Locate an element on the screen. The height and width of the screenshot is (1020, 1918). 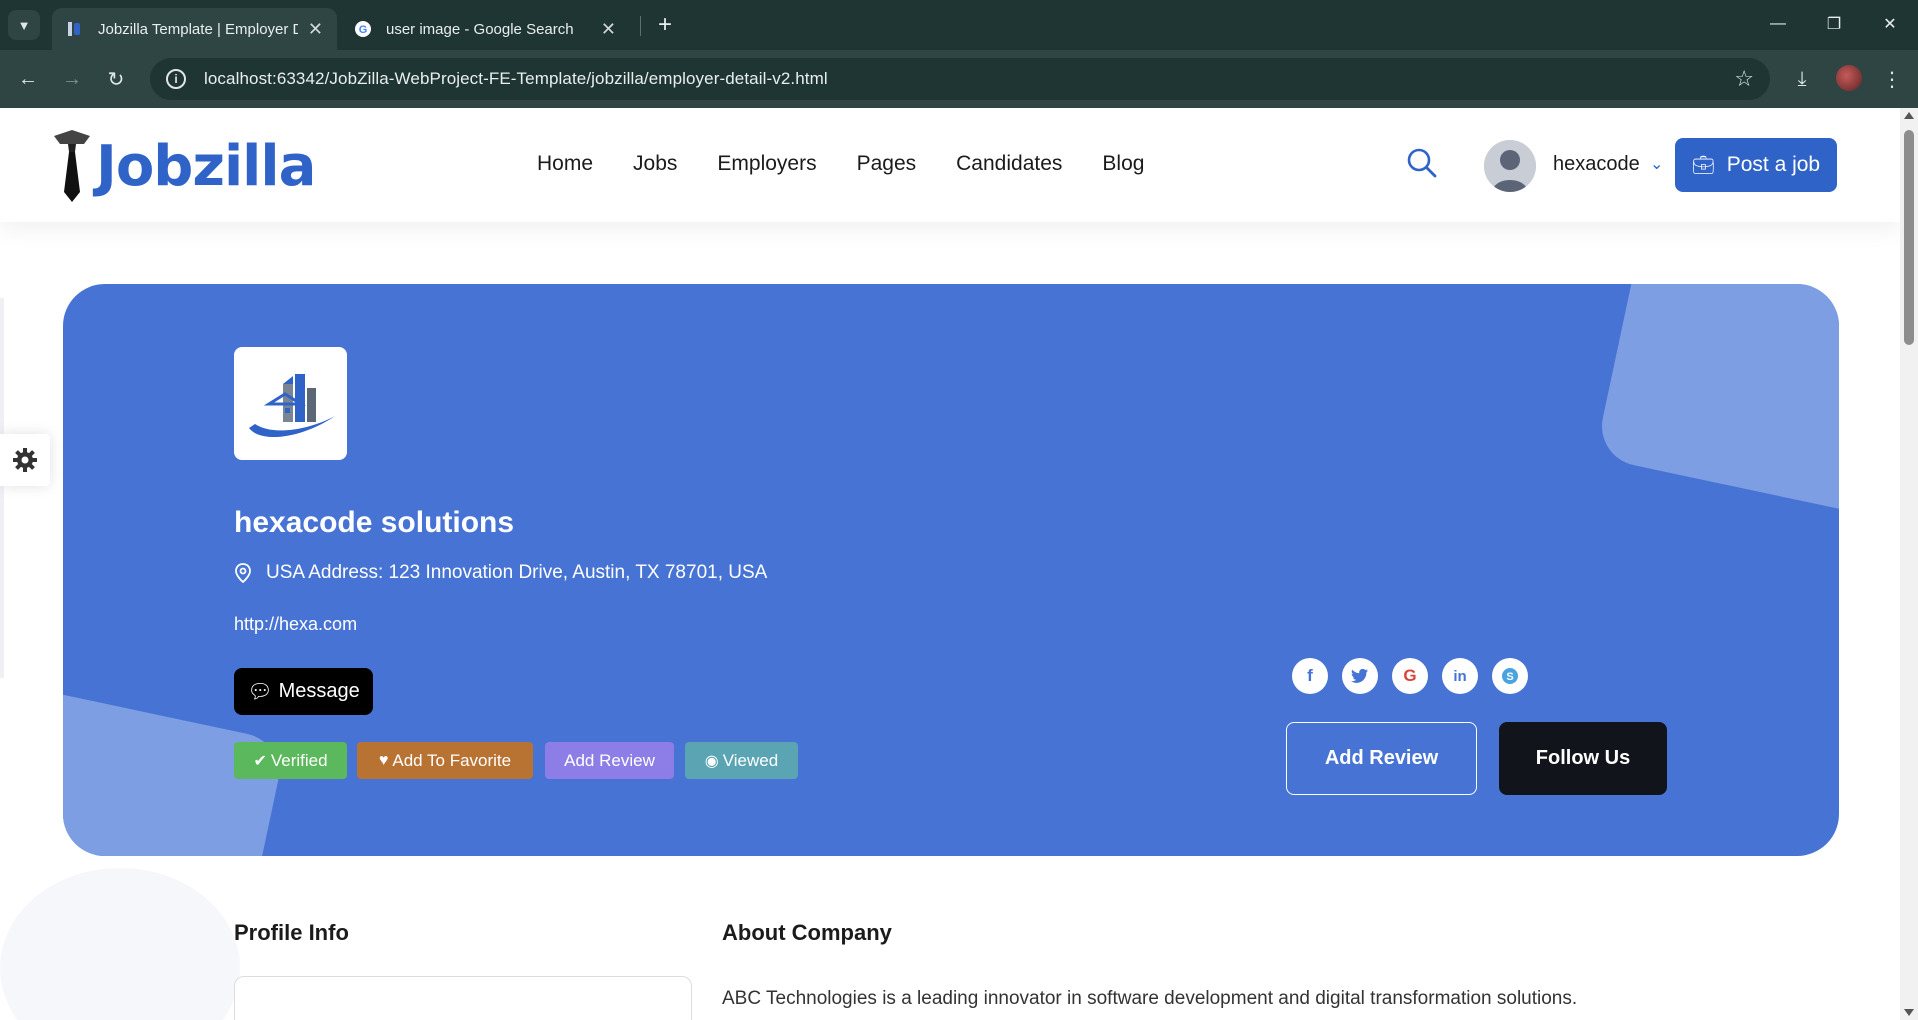
jobzilla-favicon-icon is located at coordinates (74, 29).